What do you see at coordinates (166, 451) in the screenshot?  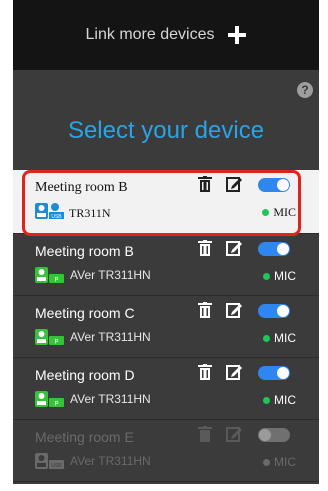 I see `device-item: Meeting room E USB AVer TR311HN MIC` at bounding box center [166, 451].